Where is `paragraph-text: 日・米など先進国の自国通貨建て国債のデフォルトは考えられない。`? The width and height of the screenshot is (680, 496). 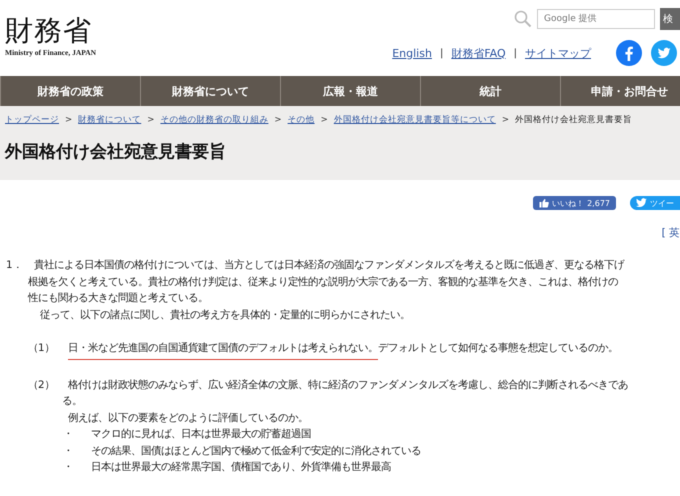
paragraph-text: 日・米など先進国の自国通貨建て国債のデフォルトは考えられない。 is located at coordinates (223, 350).